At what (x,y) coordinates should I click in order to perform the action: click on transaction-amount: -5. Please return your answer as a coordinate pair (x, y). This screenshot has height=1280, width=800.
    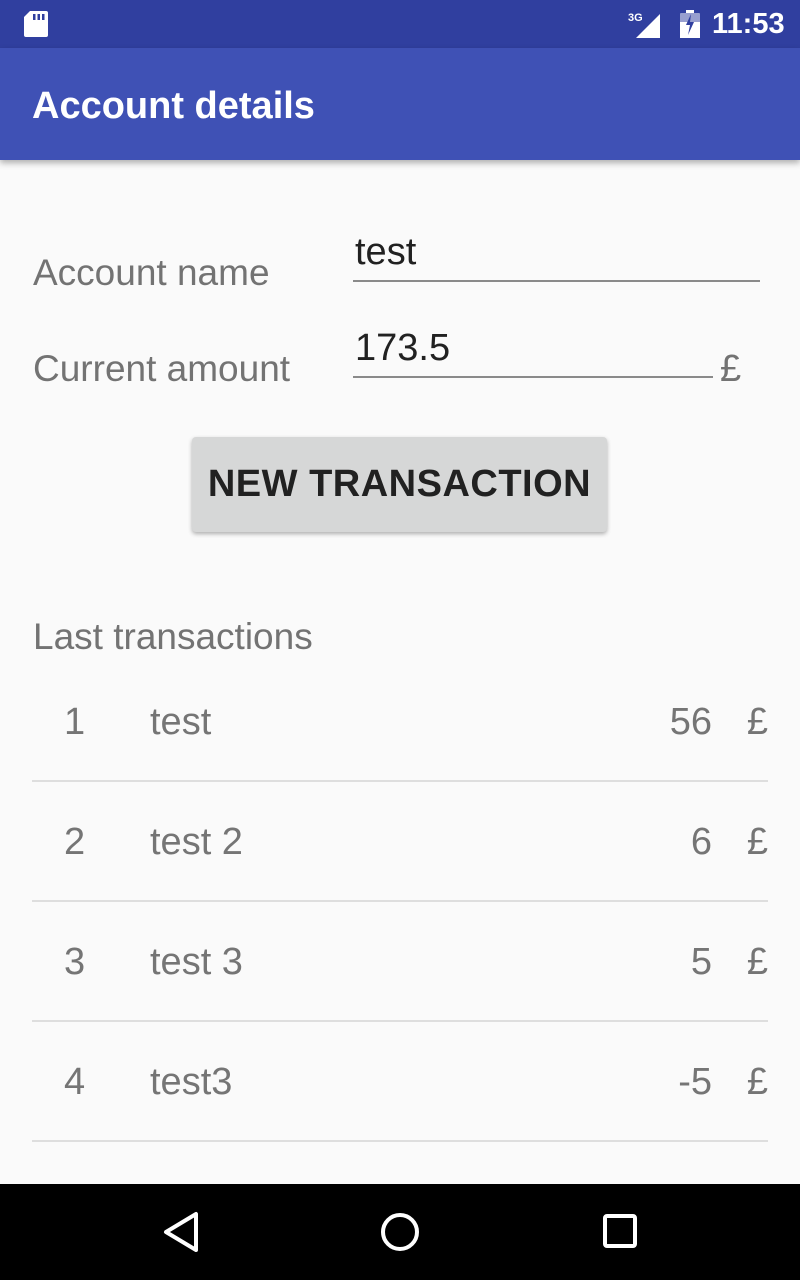
    Looking at the image, I should click on (695, 1082).